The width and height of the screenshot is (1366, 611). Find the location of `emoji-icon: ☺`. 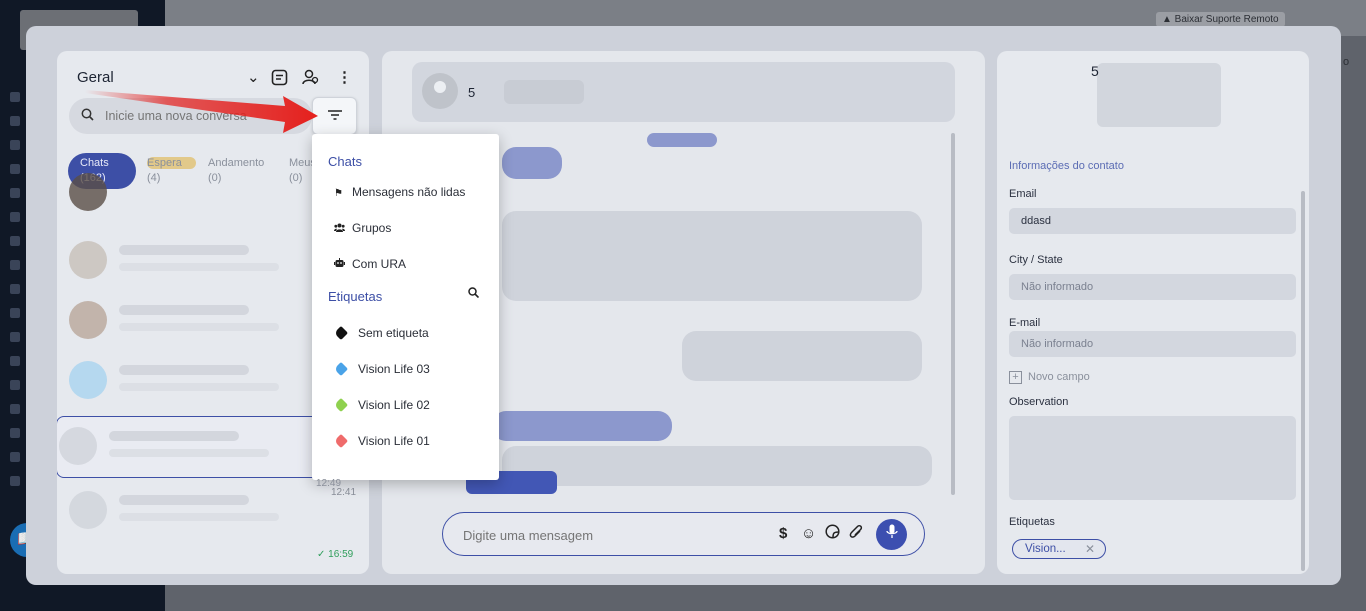

emoji-icon: ☺ is located at coordinates (808, 534).